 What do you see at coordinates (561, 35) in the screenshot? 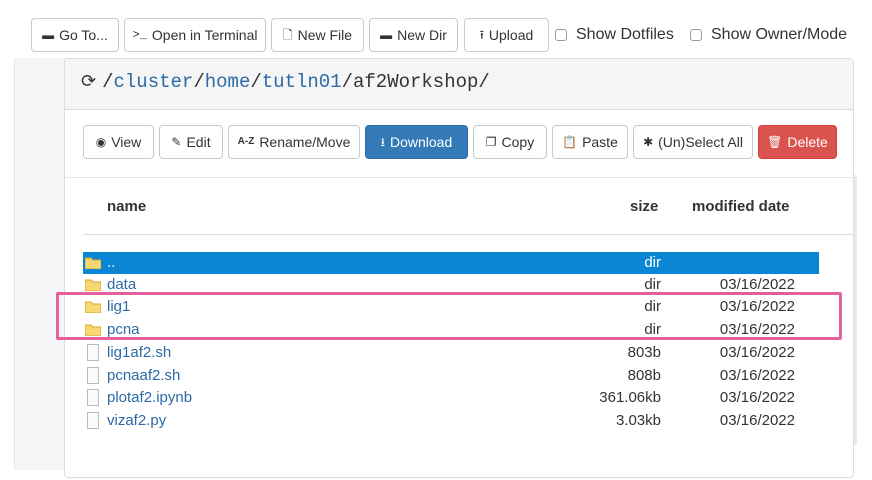
I see `show-dotfiles-checkbox` at bounding box center [561, 35].